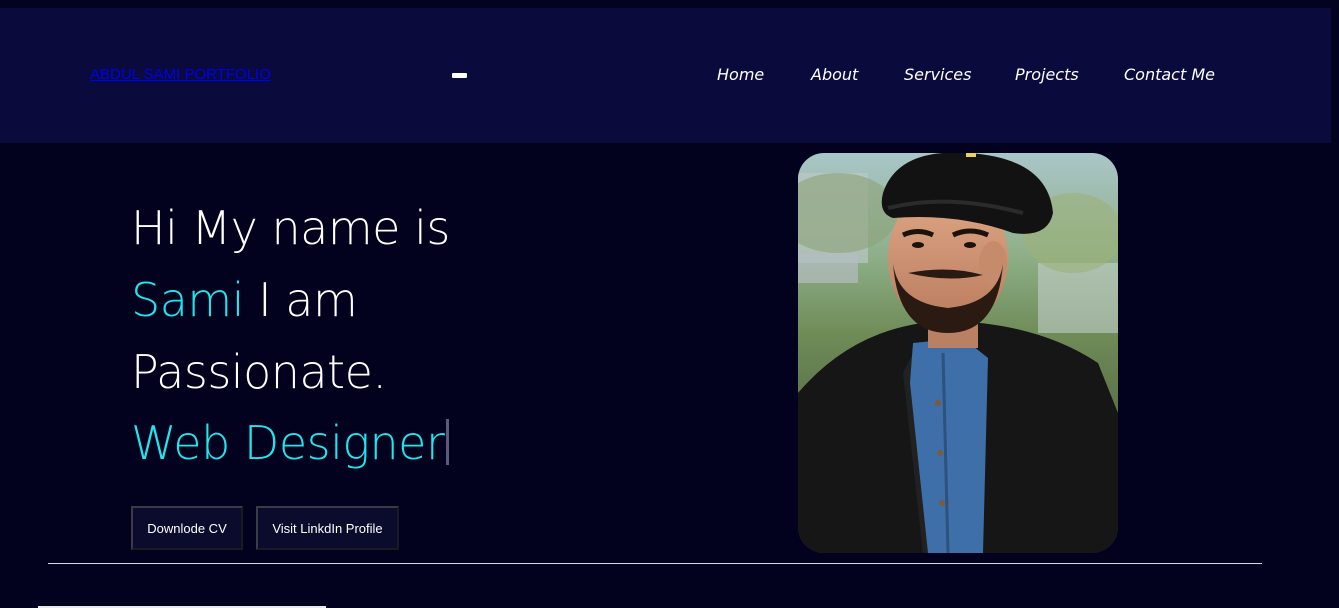 This screenshot has height=608, width=1339. I want to click on nav-home: Home, so click(740, 74).